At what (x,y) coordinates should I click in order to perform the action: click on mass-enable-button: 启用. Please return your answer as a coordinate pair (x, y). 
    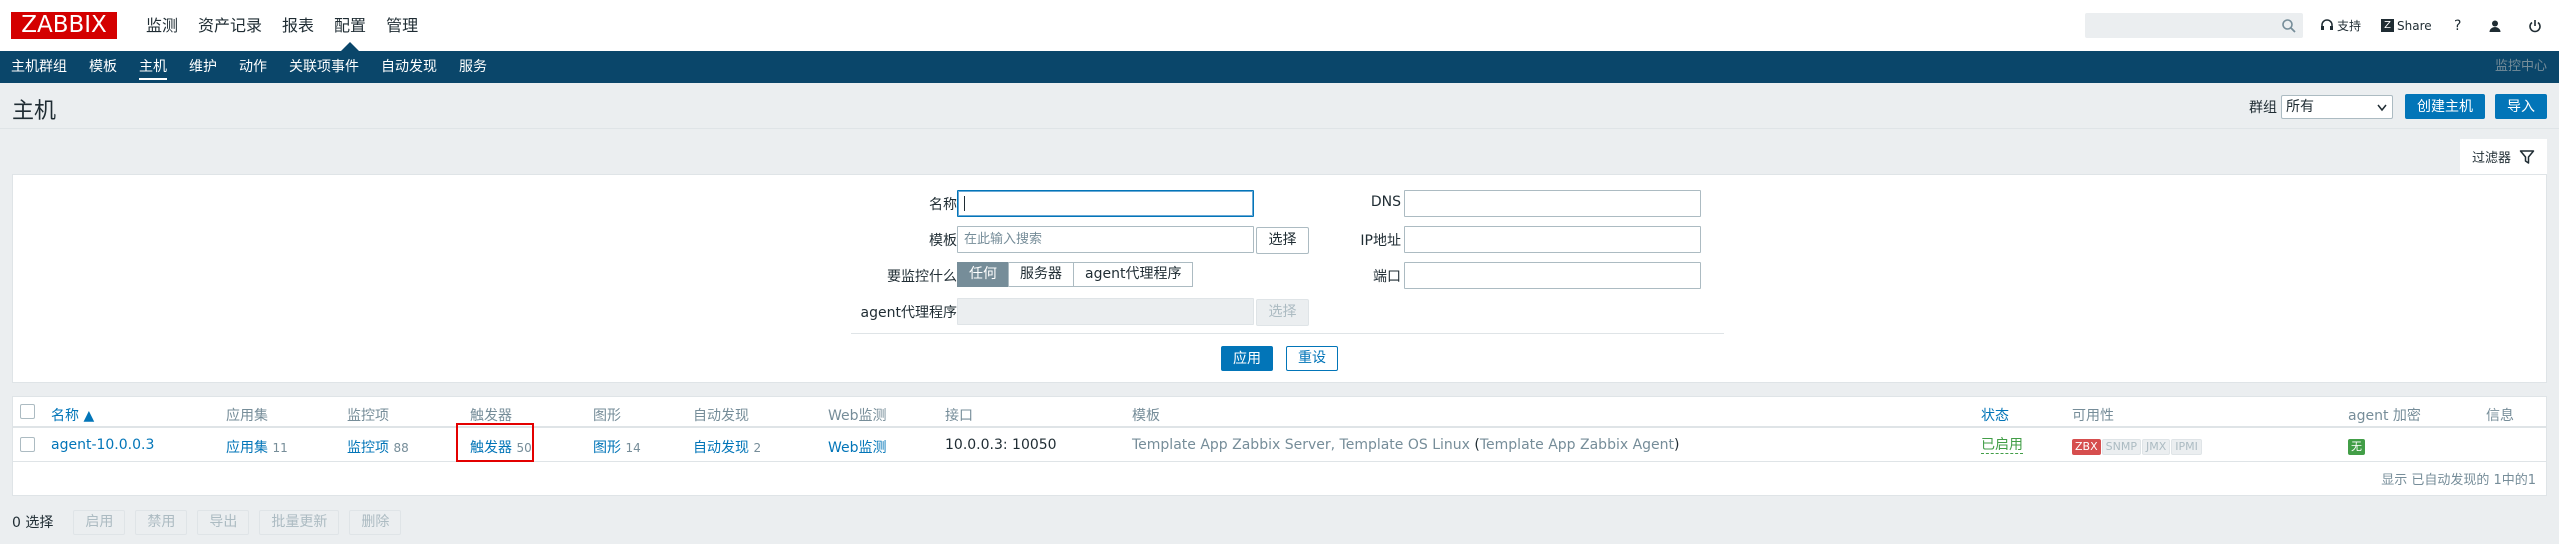
    Looking at the image, I should click on (99, 522).